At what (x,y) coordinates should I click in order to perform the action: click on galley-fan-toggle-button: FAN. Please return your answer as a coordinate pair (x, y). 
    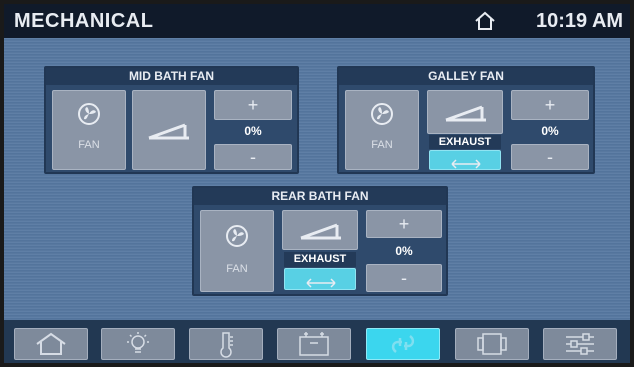
    Looking at the image, I should click on (382, 130).